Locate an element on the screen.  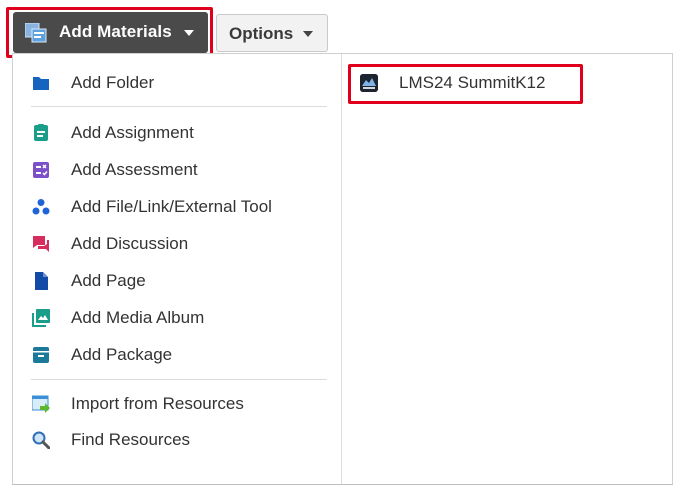
file-link-icon is located at coordinates (41, 207).